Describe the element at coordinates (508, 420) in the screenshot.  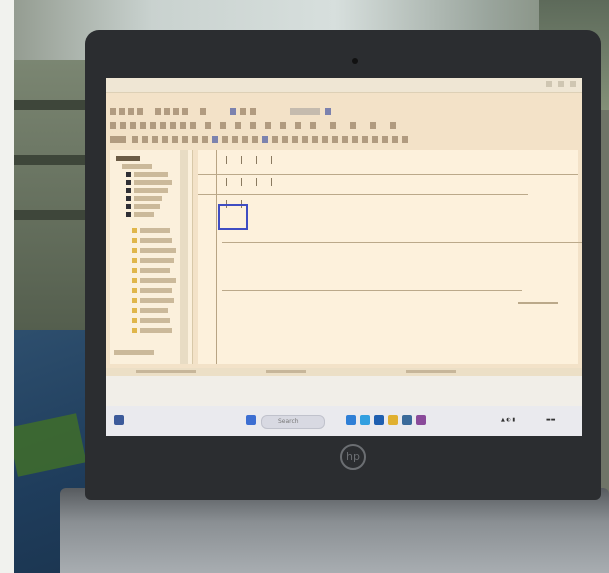
I see `tray-icons: ▲ ◐ ▮` at that location.